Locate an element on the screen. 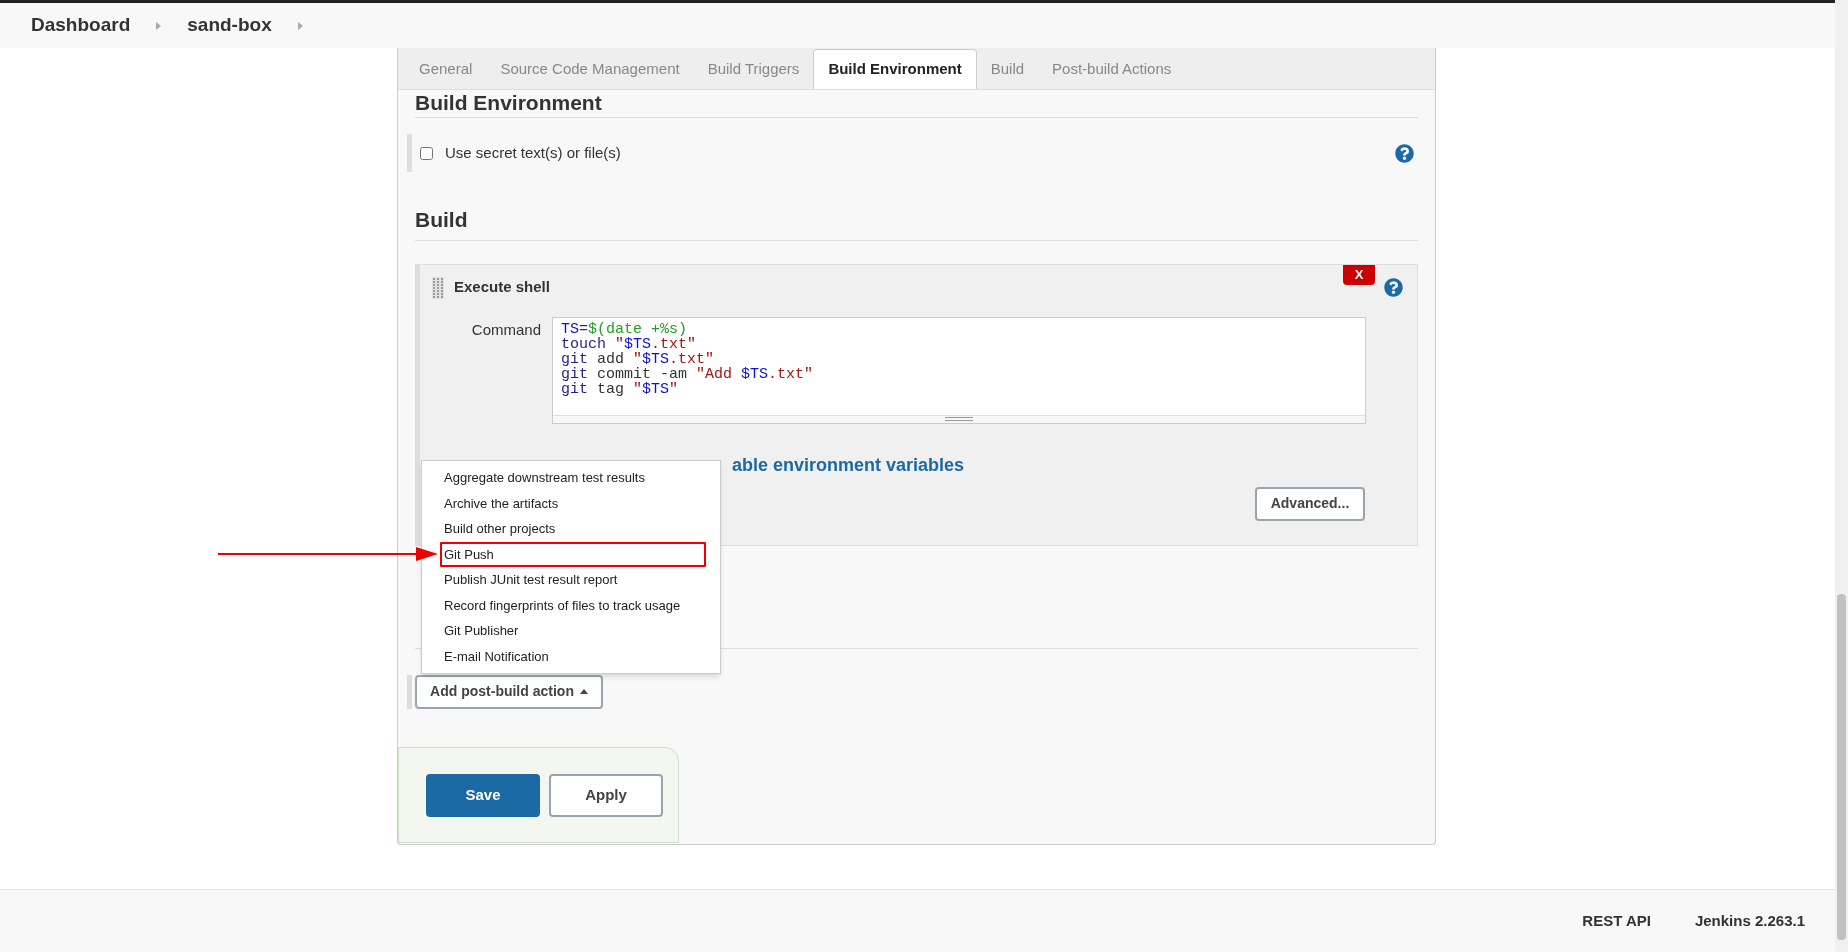  checkbox is located at coordinates (426, 153).